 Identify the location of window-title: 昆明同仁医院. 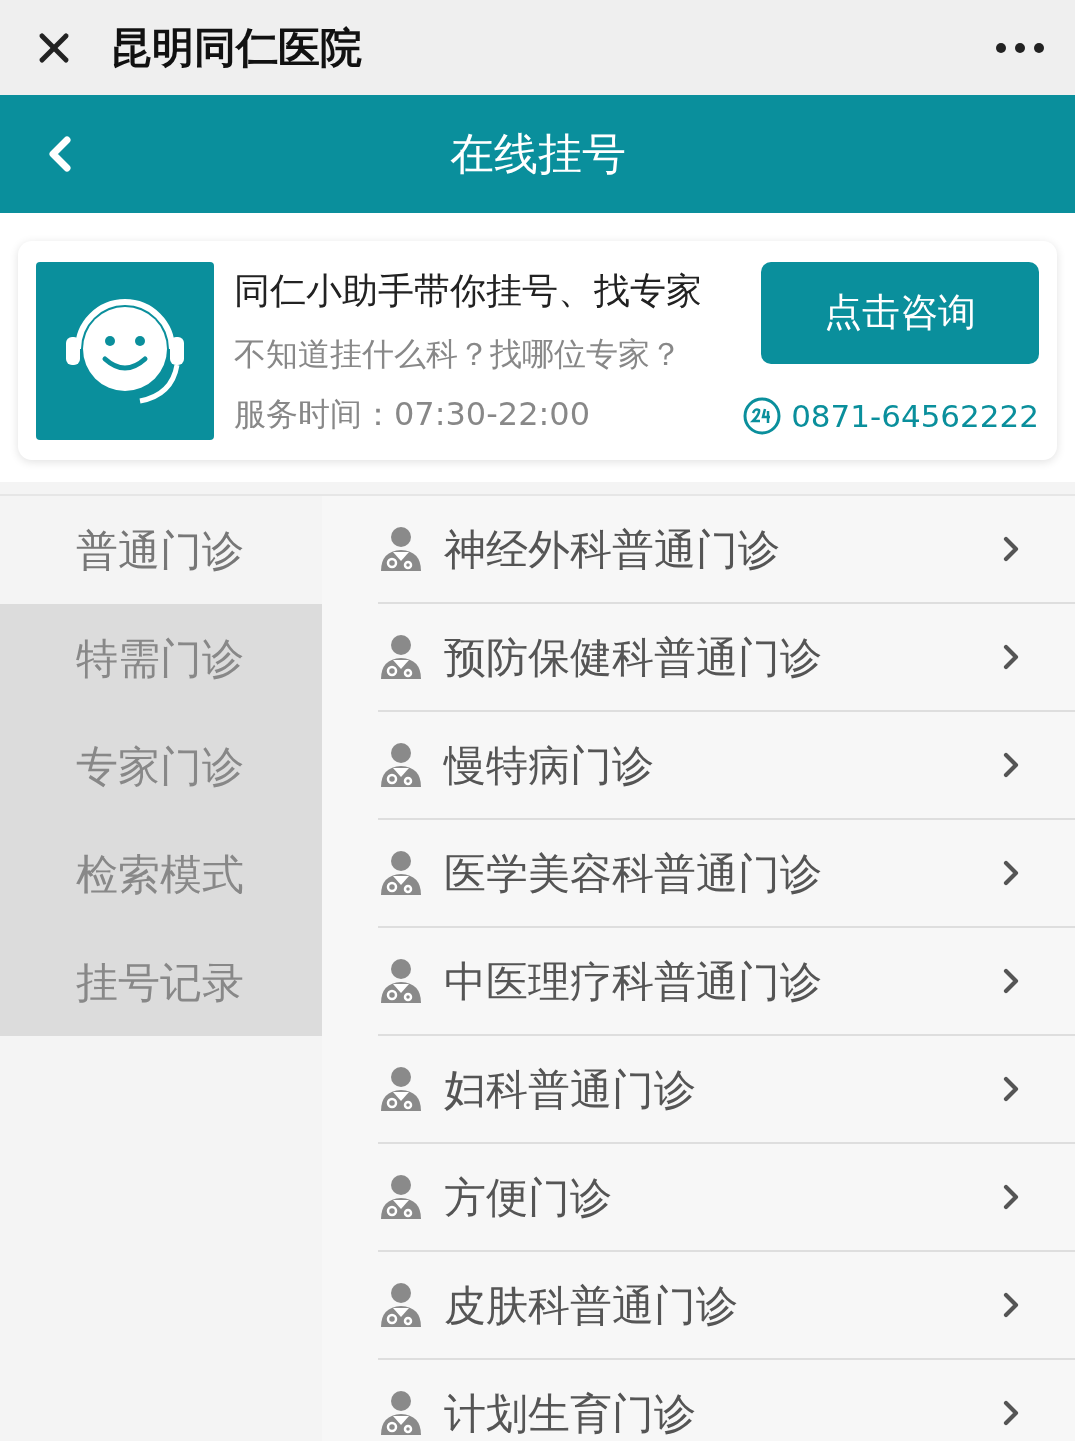
(236, 48).